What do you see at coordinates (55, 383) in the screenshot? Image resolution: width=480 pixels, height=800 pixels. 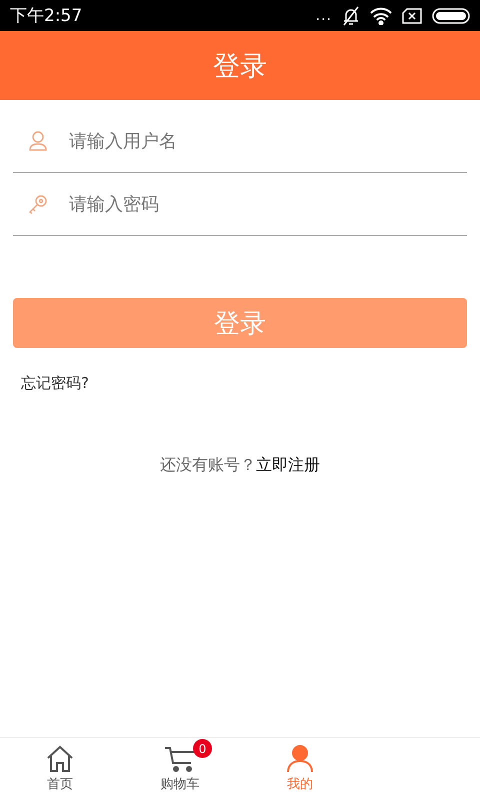 I see `forgot-password-link: 忘记密码?` at bounding box center [55, 383].